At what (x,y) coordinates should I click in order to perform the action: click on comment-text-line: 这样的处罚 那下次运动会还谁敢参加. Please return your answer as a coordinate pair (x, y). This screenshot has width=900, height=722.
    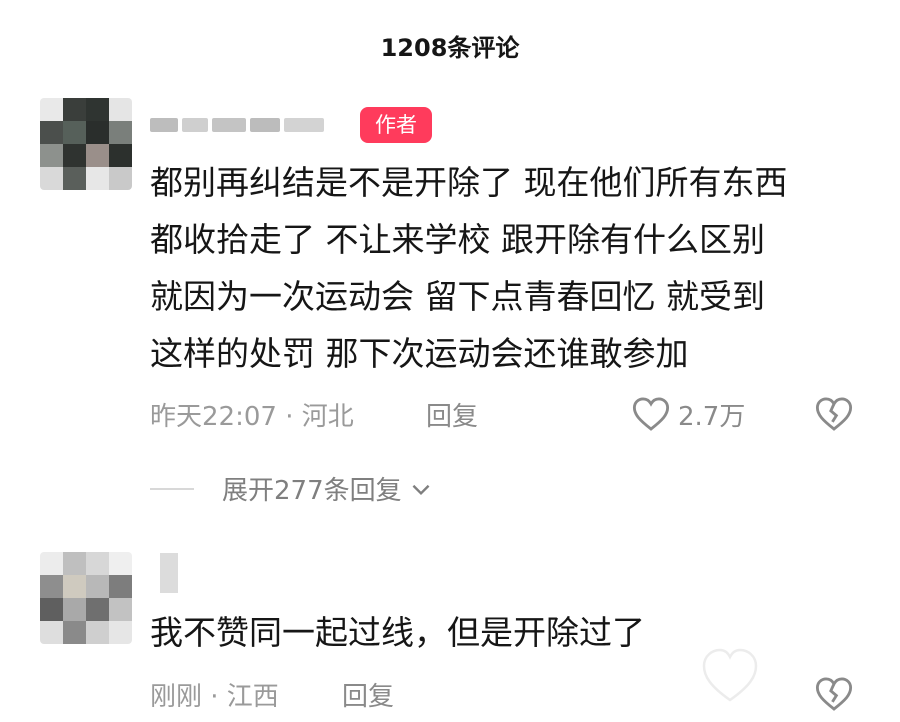
    Looking at the image, I should click on (419, 353).